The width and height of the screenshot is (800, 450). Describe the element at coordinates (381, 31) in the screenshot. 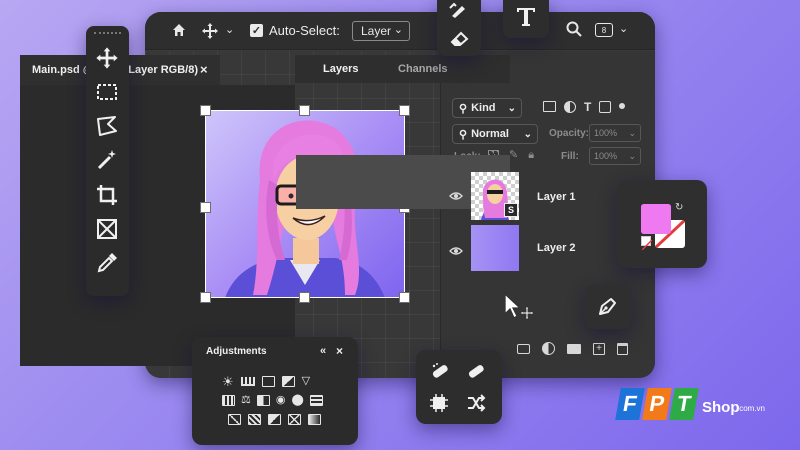

I see `autoselect-target-select: Layer ⌄` at that location.